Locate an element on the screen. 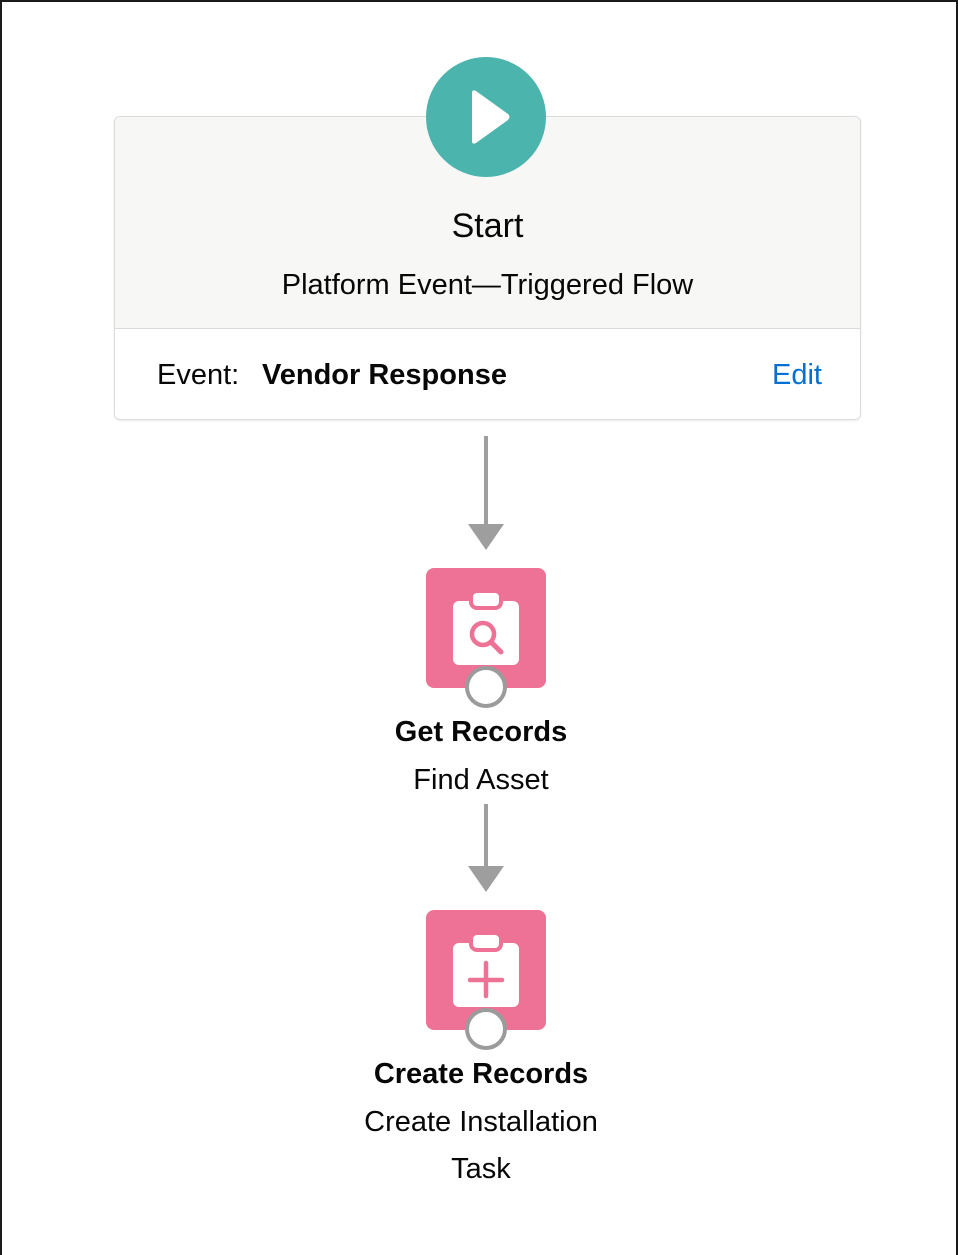  edit-link: Edit is located at coordinates (797, 375).